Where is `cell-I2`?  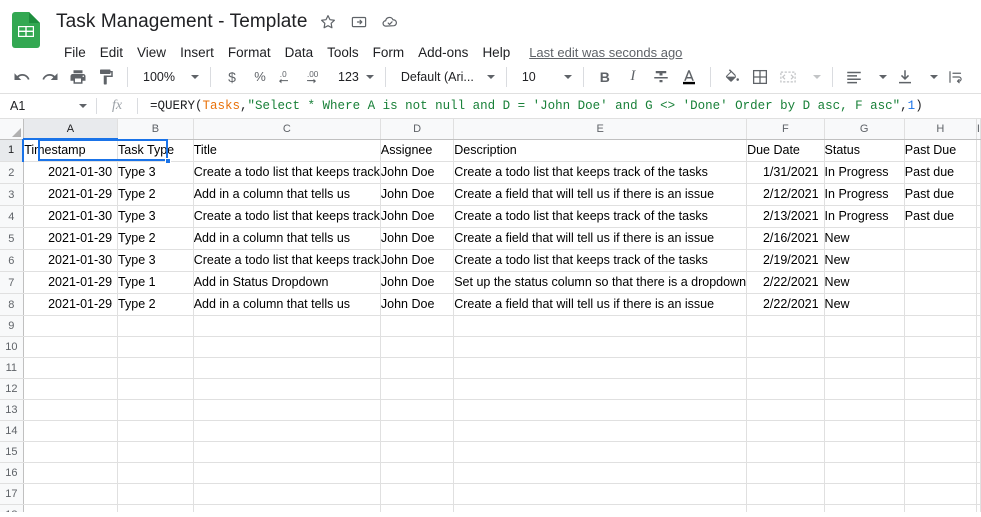
cell-I2 is located at coordinates (978, 172).